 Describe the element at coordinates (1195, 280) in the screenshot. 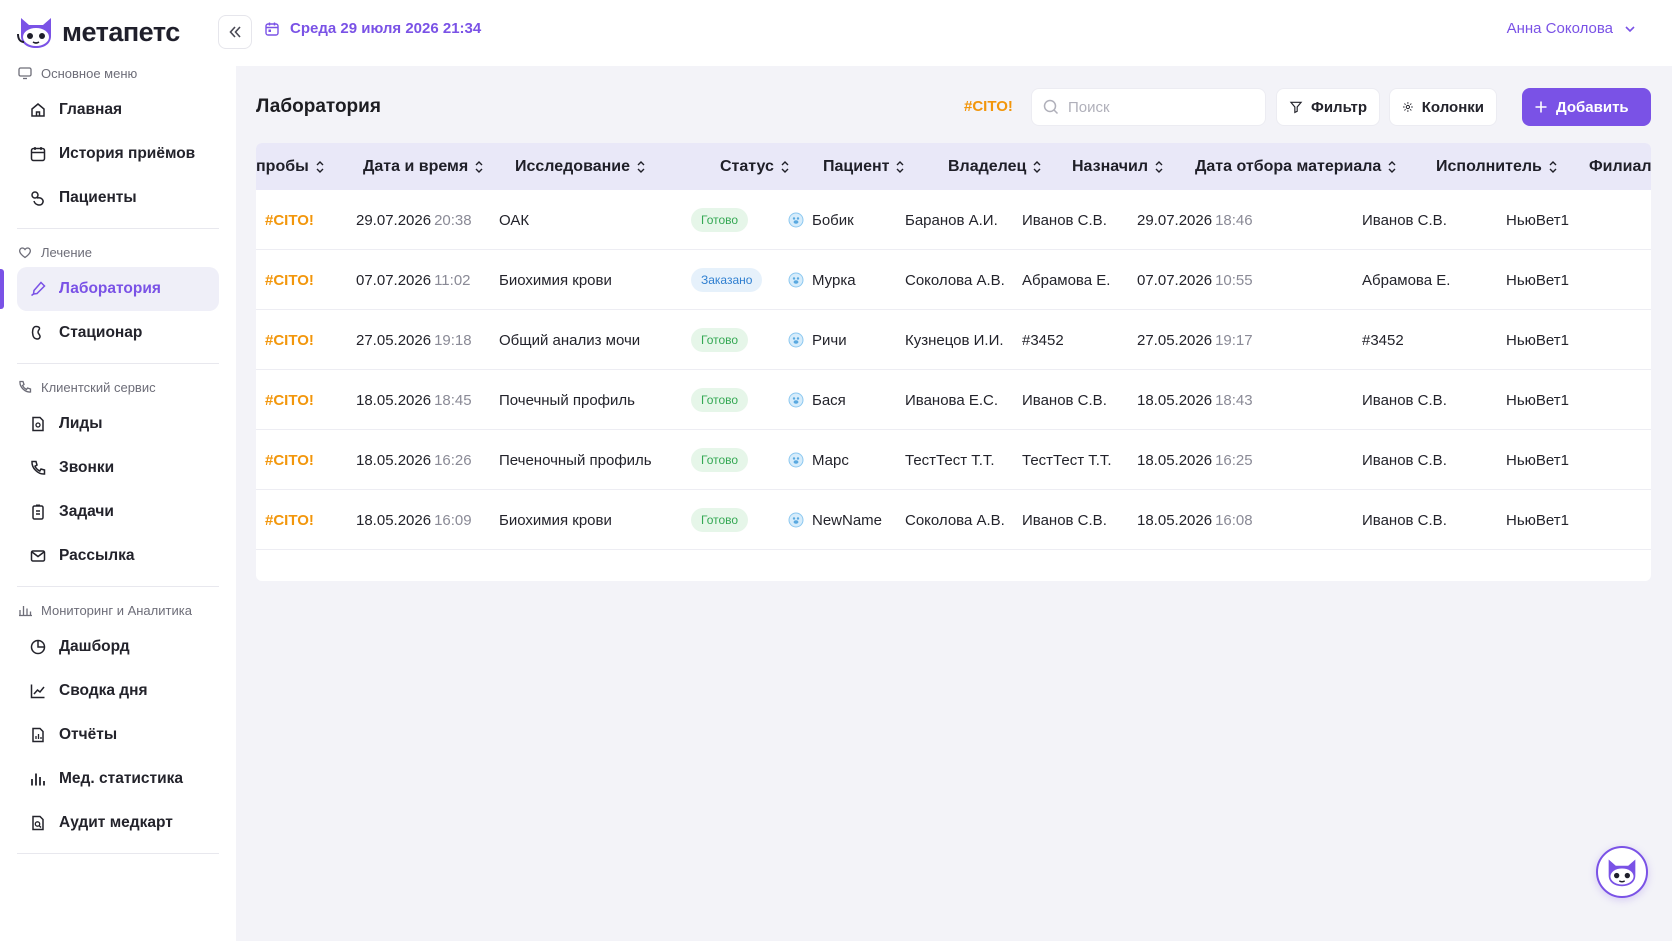

I see `cell-sample-date: 07.07.2026 10:55` at that location.